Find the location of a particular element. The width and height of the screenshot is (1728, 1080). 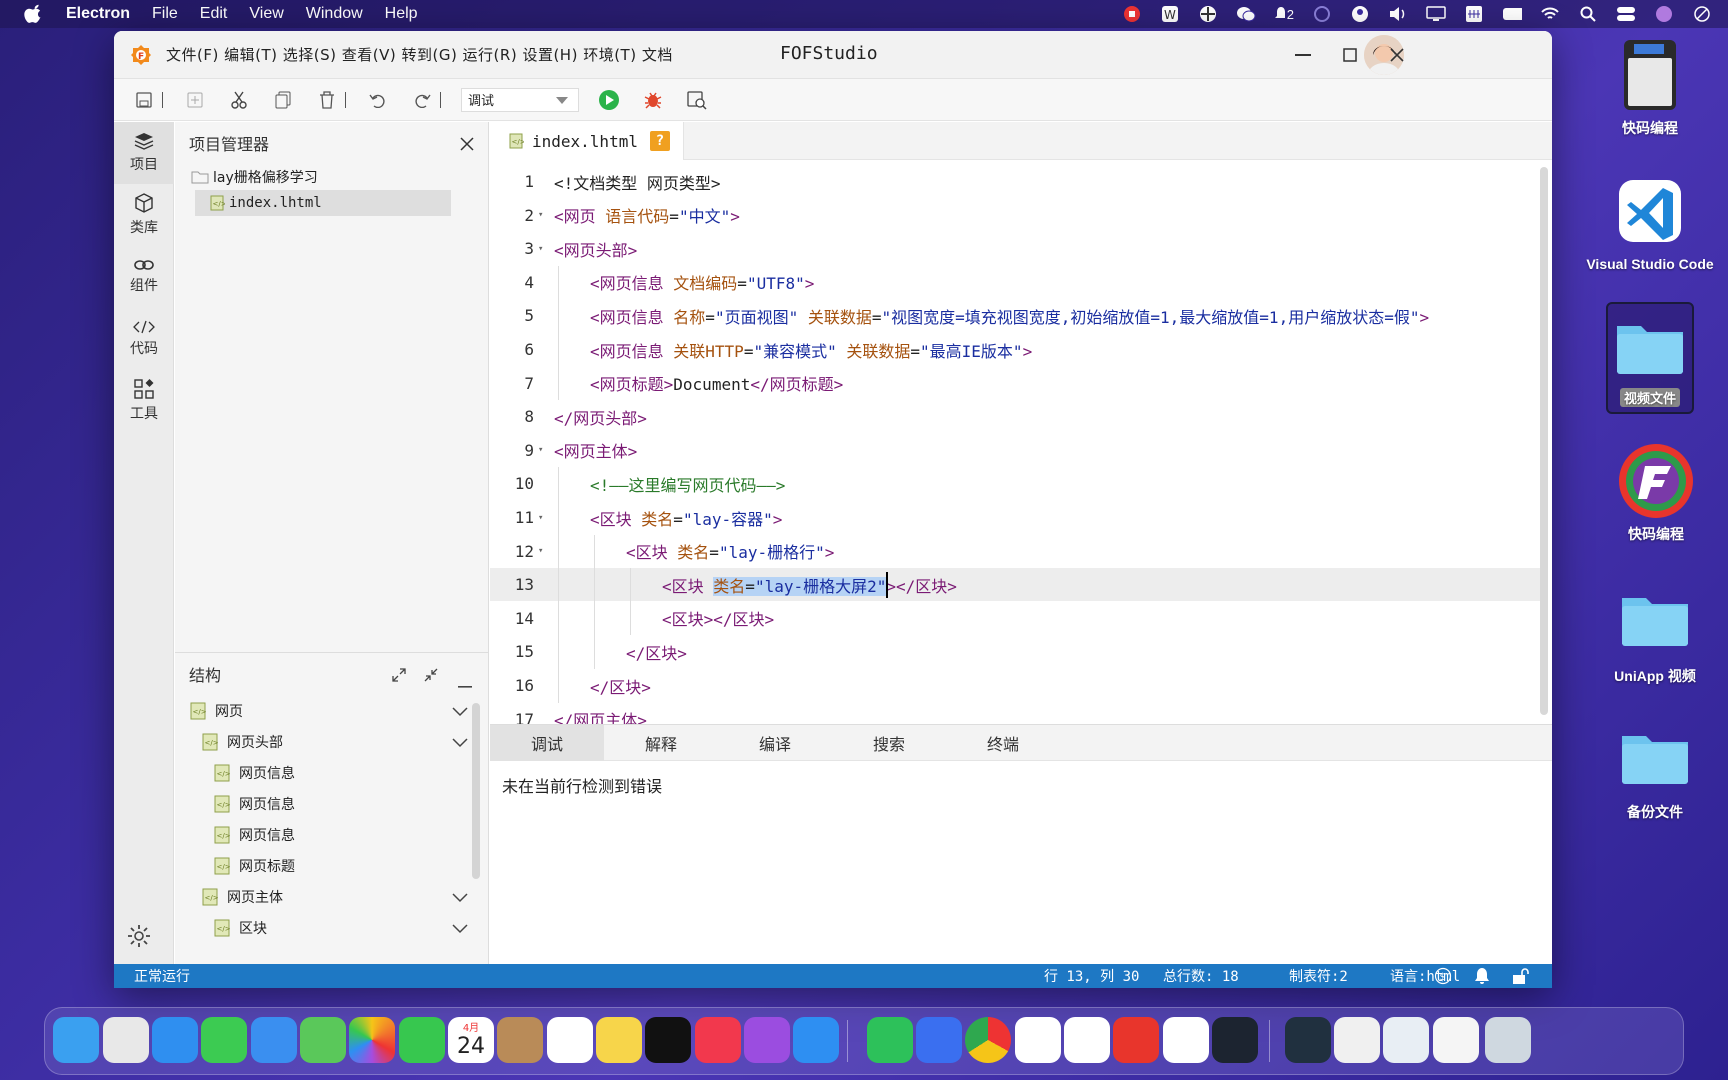

facetime-icon is located at coordinates (422, 1040).